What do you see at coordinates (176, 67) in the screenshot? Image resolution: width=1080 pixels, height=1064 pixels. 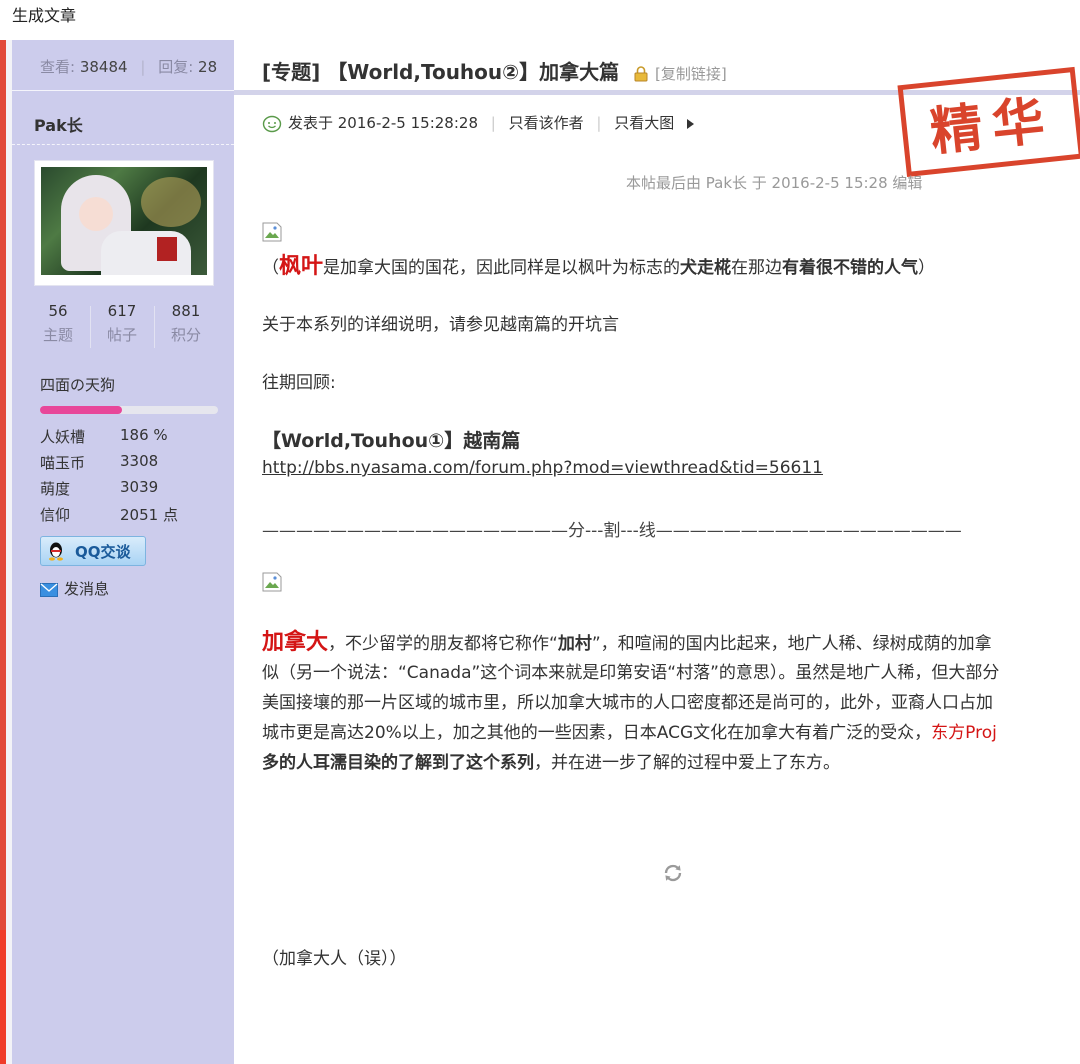 I see `replies-label: 回复:` at bounding box center [176, 67].